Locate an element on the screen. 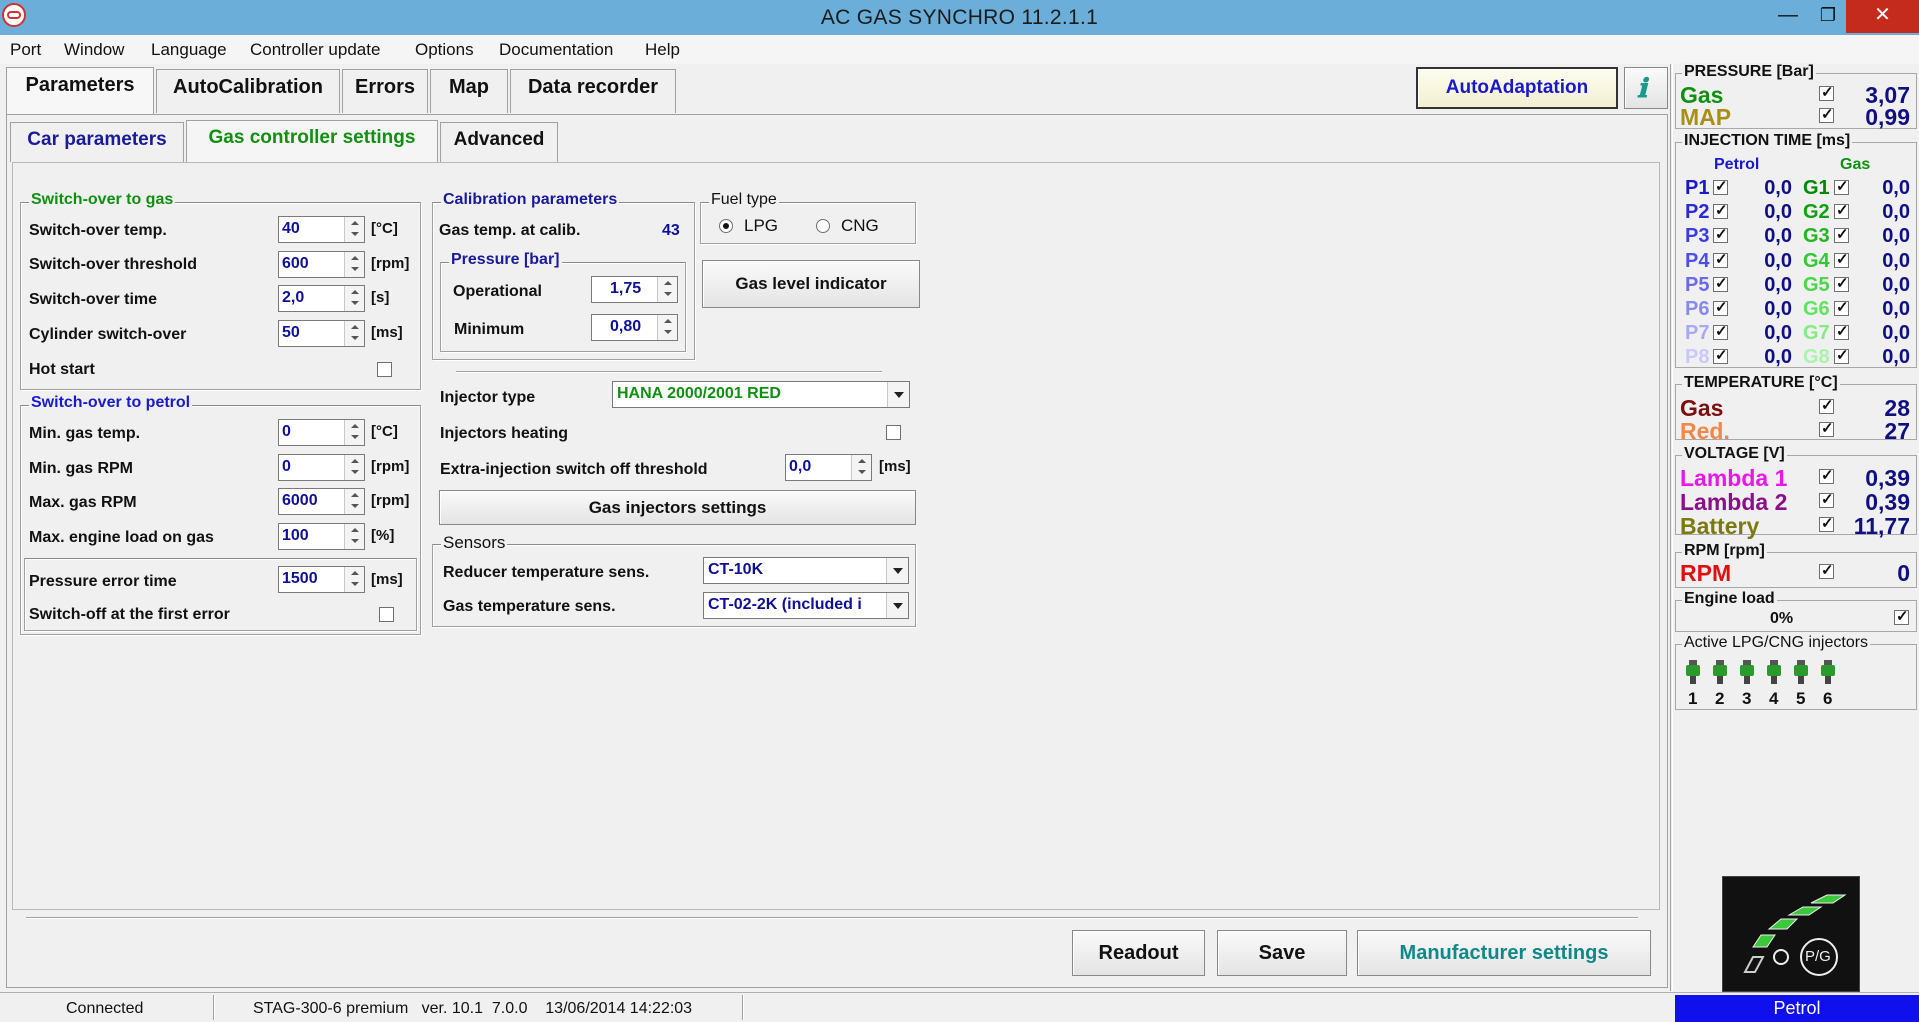 Image resolution: width=1919 pixels, height=1022 pixels. switch-off-first-error-checkbox is located at coordinates (386, 614).